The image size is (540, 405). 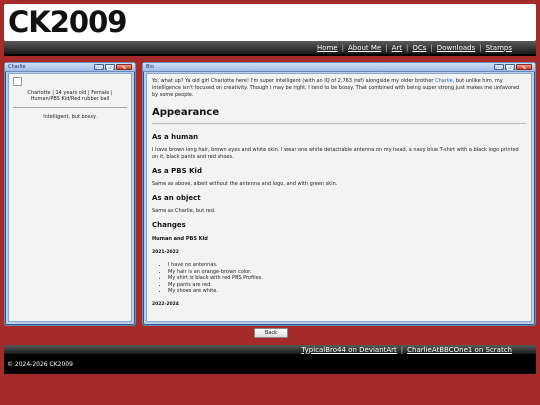 What do you see at coordinates (169, 225) in the screenshot?
I see `changes-heading: Changes` at bounding box center [169, 225].